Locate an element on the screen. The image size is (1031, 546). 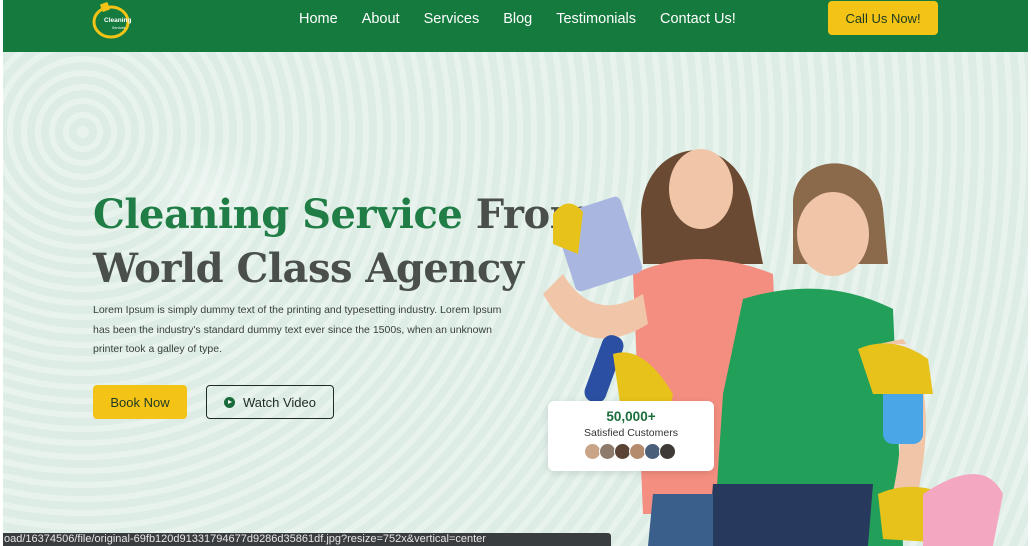
hero-title: Cleaning Service From World Class Agency is located at coordinates (342, 242).